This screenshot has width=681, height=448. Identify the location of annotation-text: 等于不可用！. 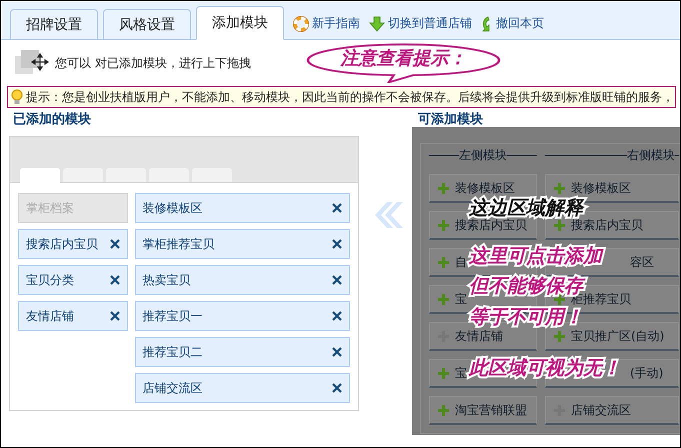
(526, 317).